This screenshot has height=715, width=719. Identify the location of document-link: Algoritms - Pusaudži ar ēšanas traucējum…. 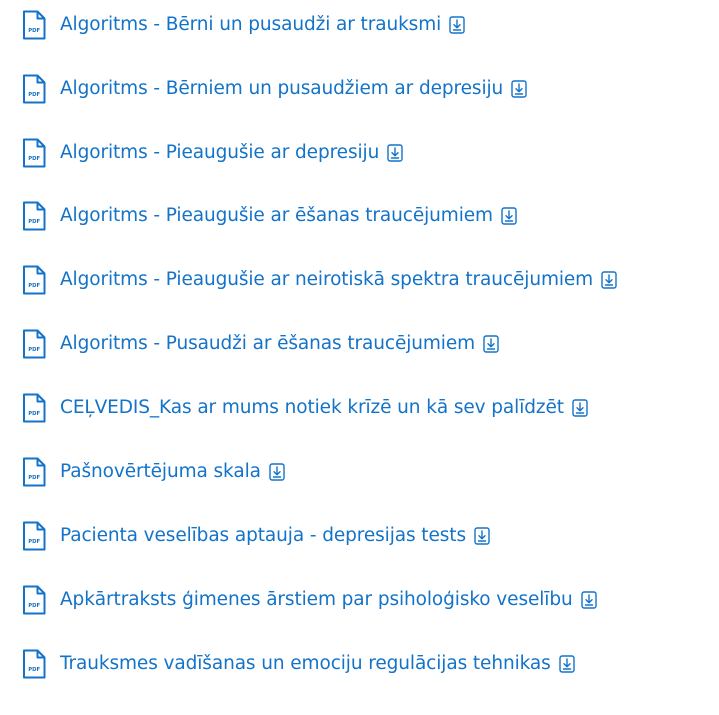
(267, 344).